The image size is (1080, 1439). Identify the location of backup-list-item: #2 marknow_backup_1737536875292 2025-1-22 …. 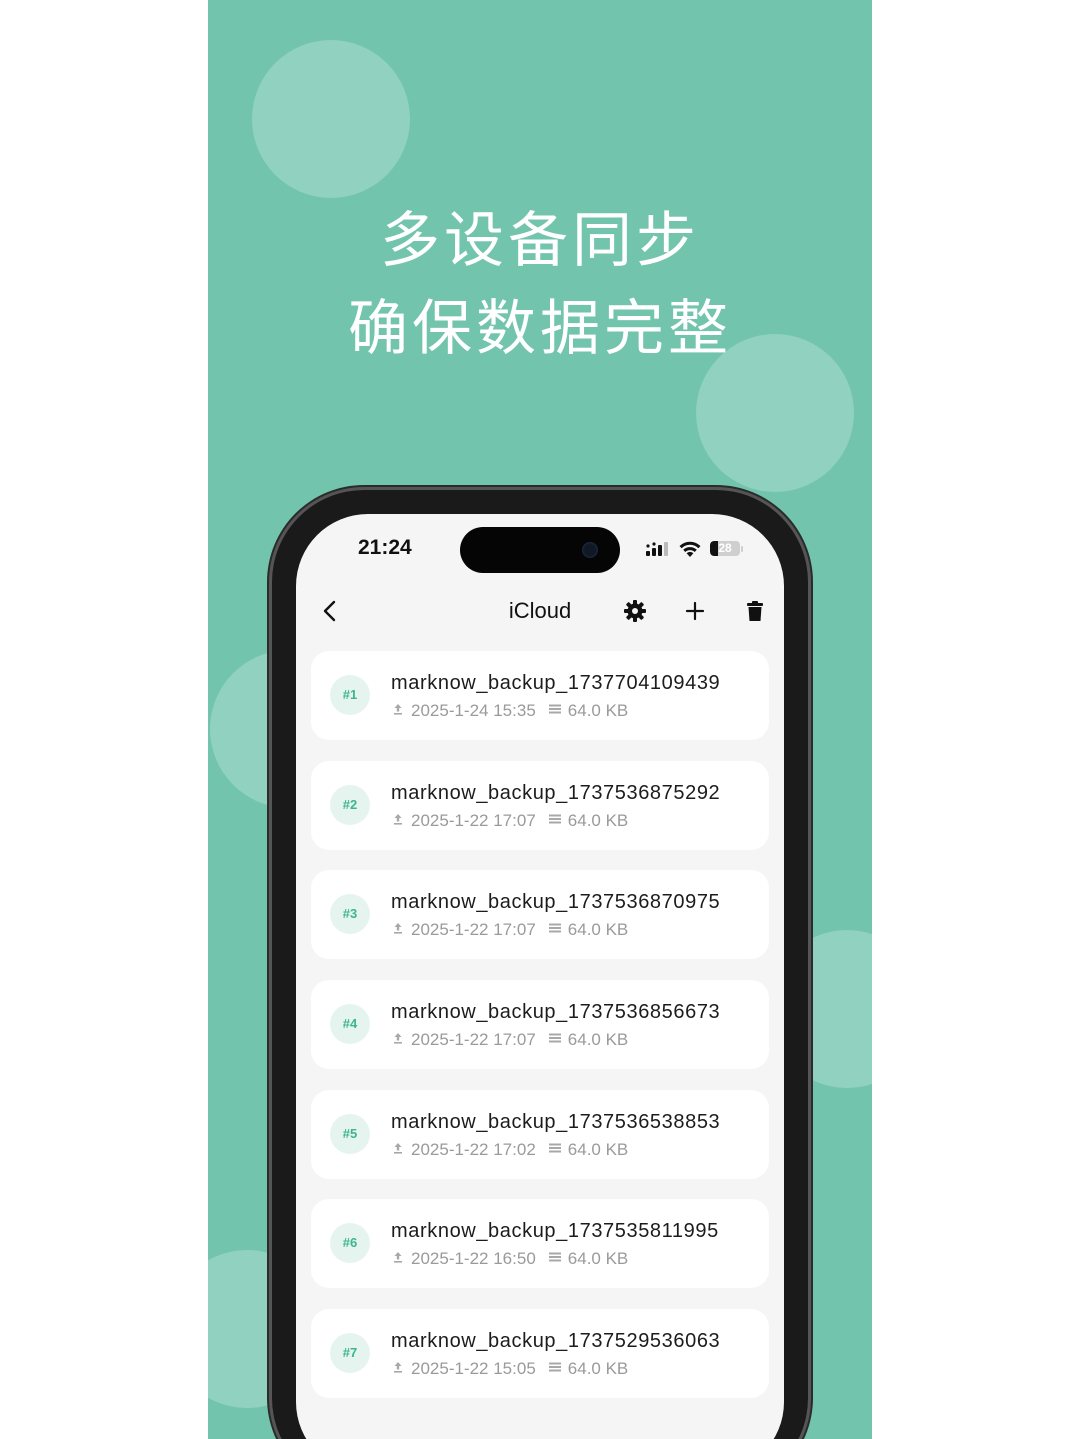
(540, 805).